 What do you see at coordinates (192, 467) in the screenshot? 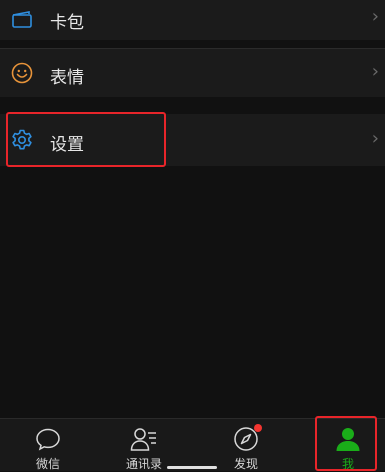
I see `home-indicator` at bounding box center [192, 467].